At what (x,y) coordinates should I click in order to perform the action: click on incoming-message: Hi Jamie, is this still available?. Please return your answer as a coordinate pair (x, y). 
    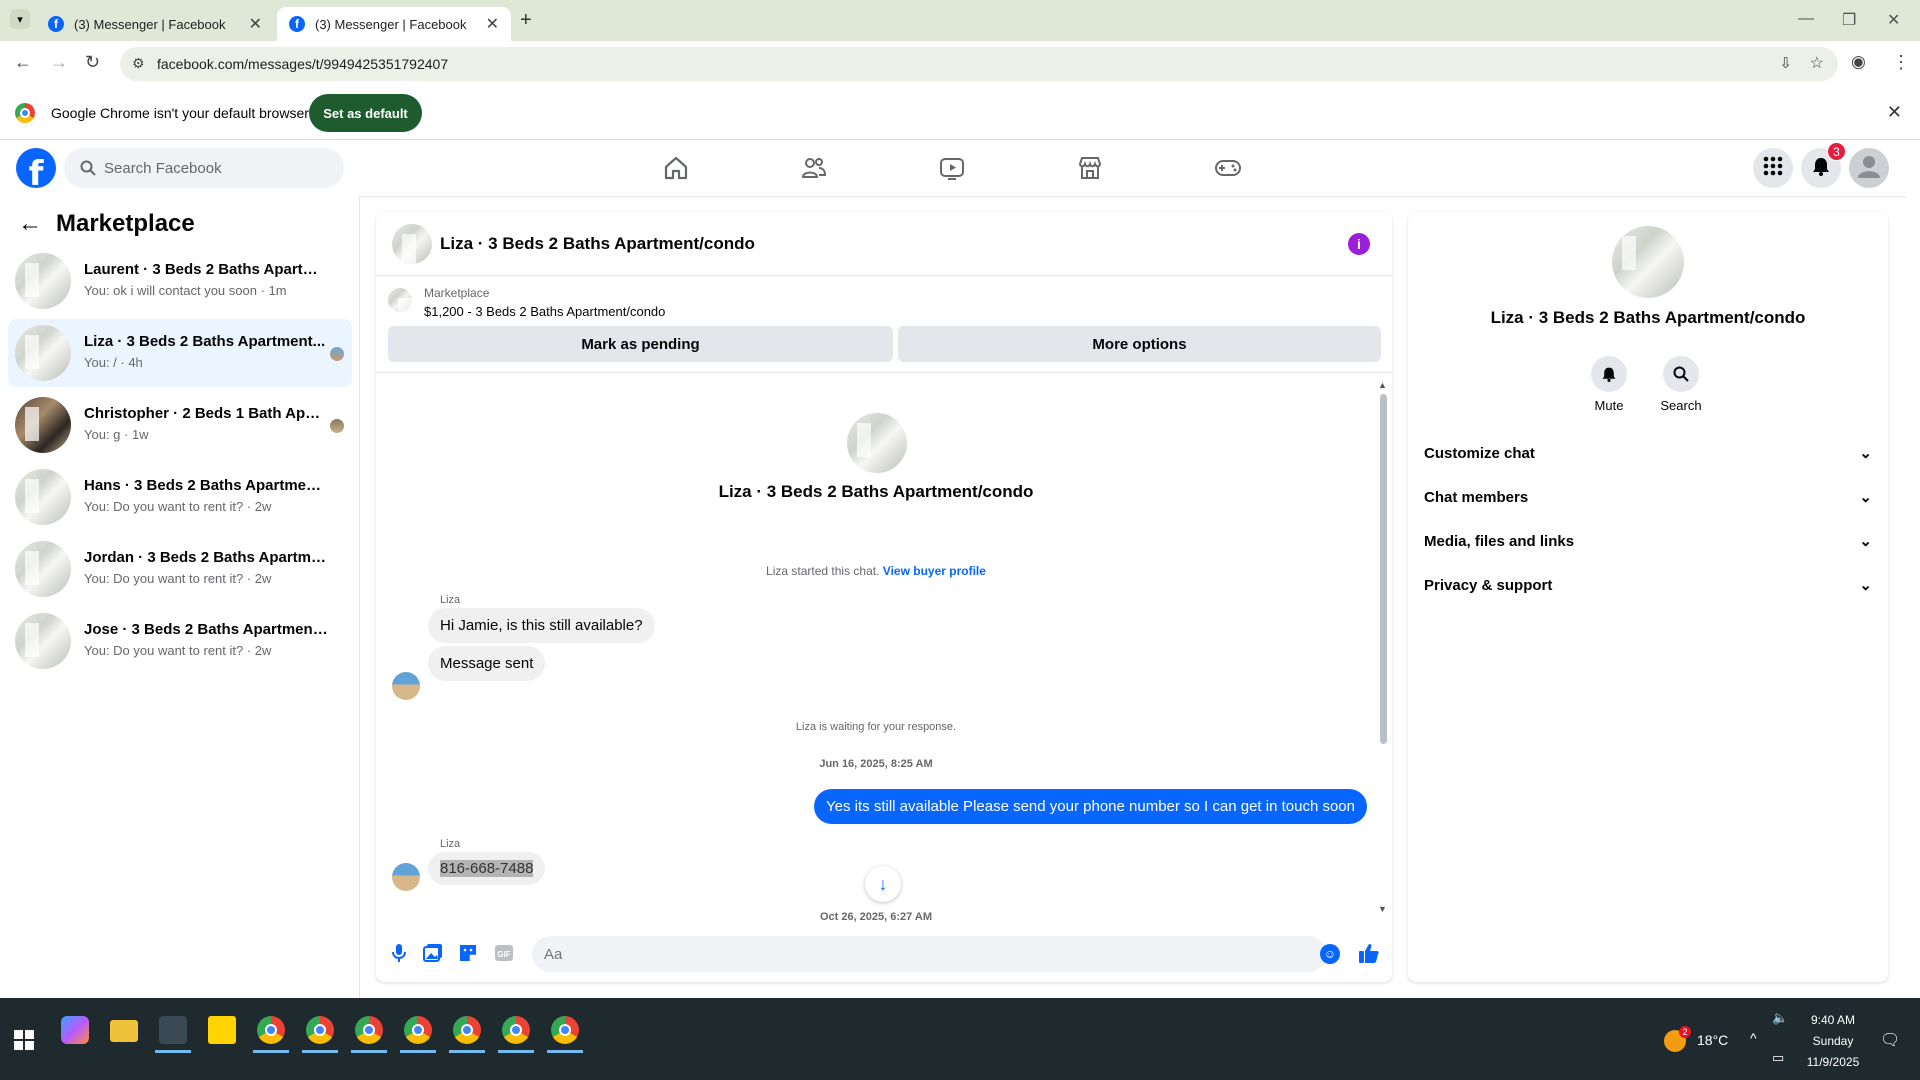
    Looking at the image, I should click on (541, 625).